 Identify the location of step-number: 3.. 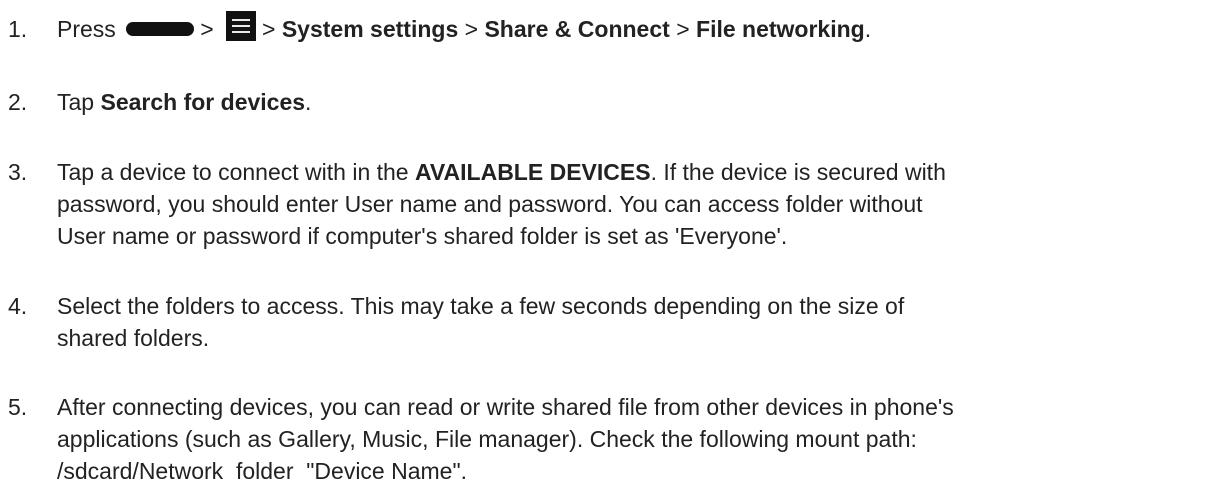
(18, 172).